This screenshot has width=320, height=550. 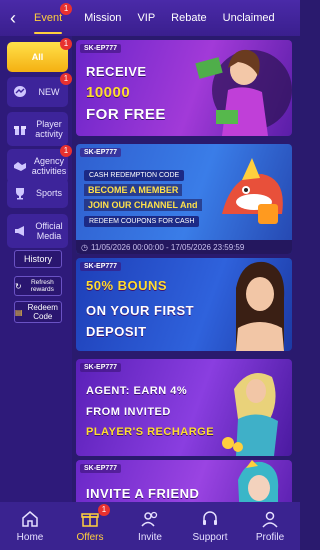 What do you see at coordinates (150, 432) in the screenshot?
I see `banner-line: PLAYER'S RECHARGE` at bounding box center [150, 432].